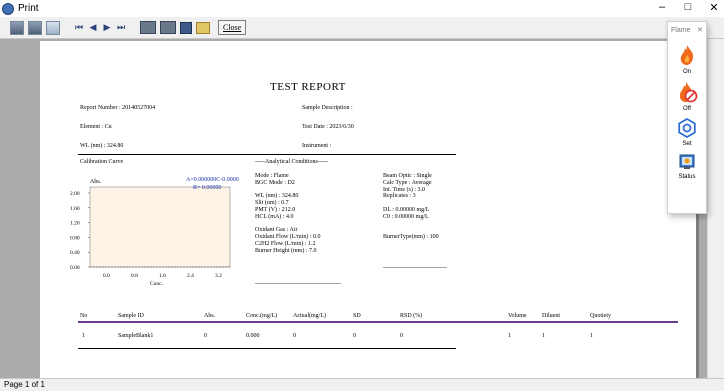  I want to click on flame-panel: Flame ✕ On Off Set Status, so click(687, 117).